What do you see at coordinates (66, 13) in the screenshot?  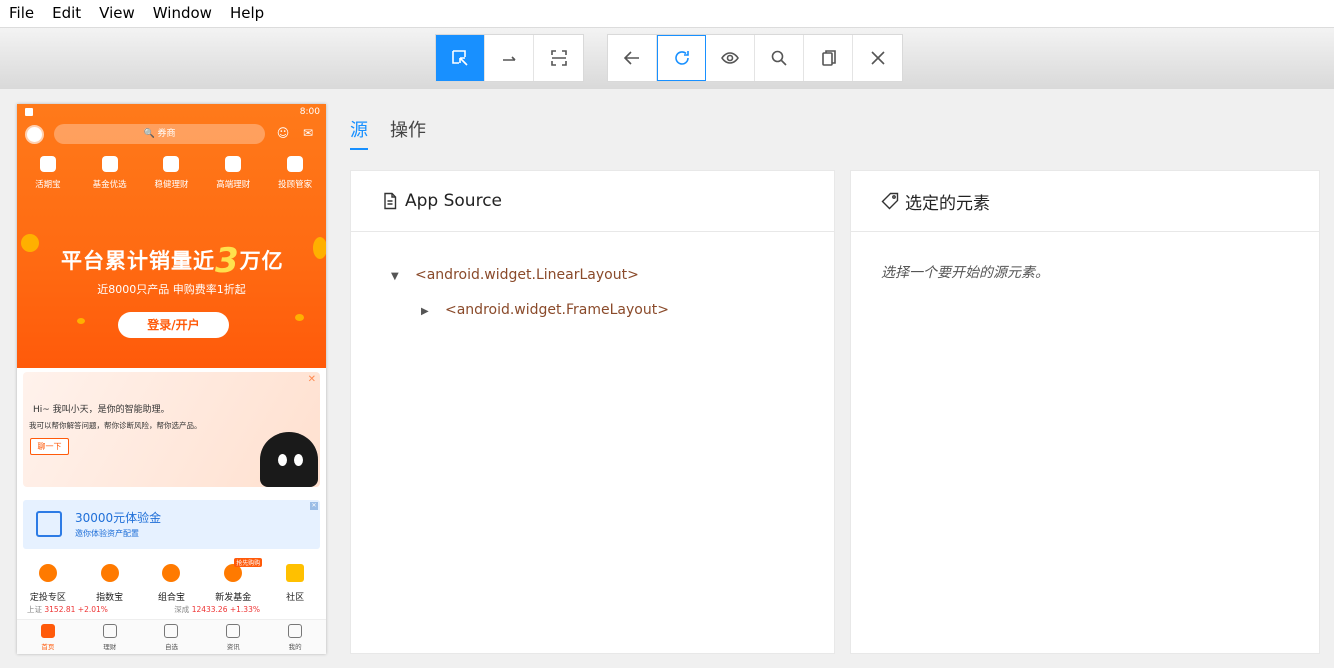 I see `menu-edit: Edit` at bounding box center [66, 13].